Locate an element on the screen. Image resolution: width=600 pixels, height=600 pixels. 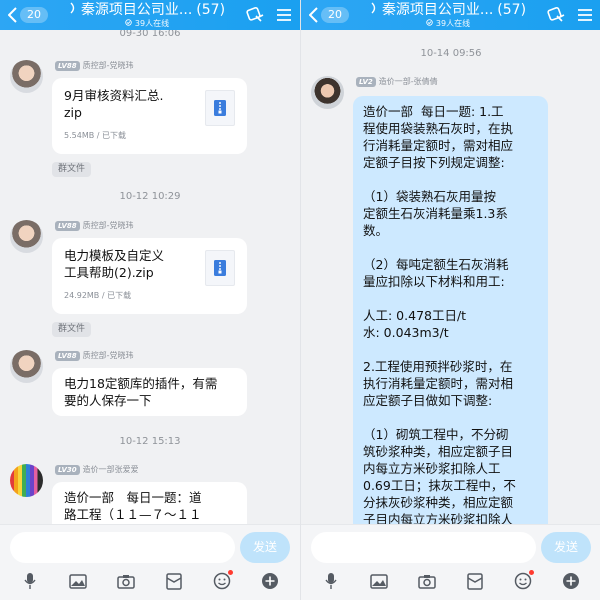
text-message-bubble: 电力18定额库的插件，有需 要的人保存一下 is located at coordinates (149, 392).